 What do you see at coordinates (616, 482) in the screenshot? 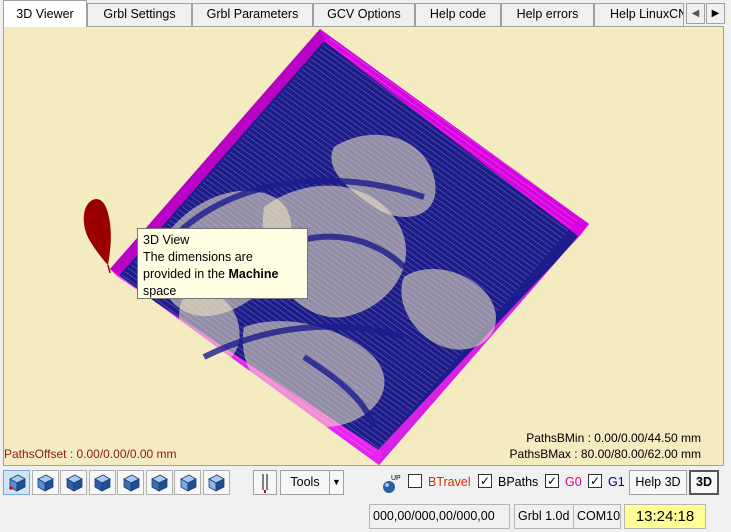
I see `g1-label: G1` at bounding box center [616, 482].